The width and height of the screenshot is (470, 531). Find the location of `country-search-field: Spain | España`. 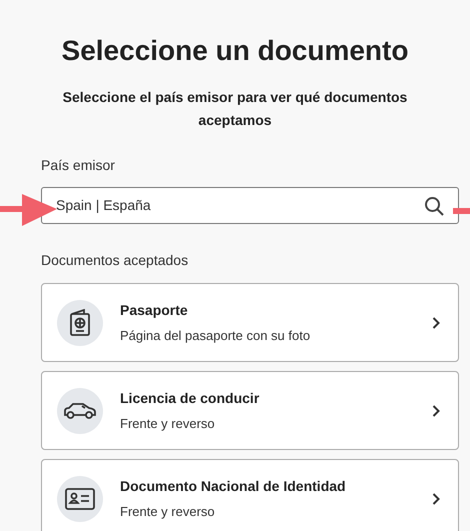

country-search-field: Spain | España is located at coordinates (250, 205).